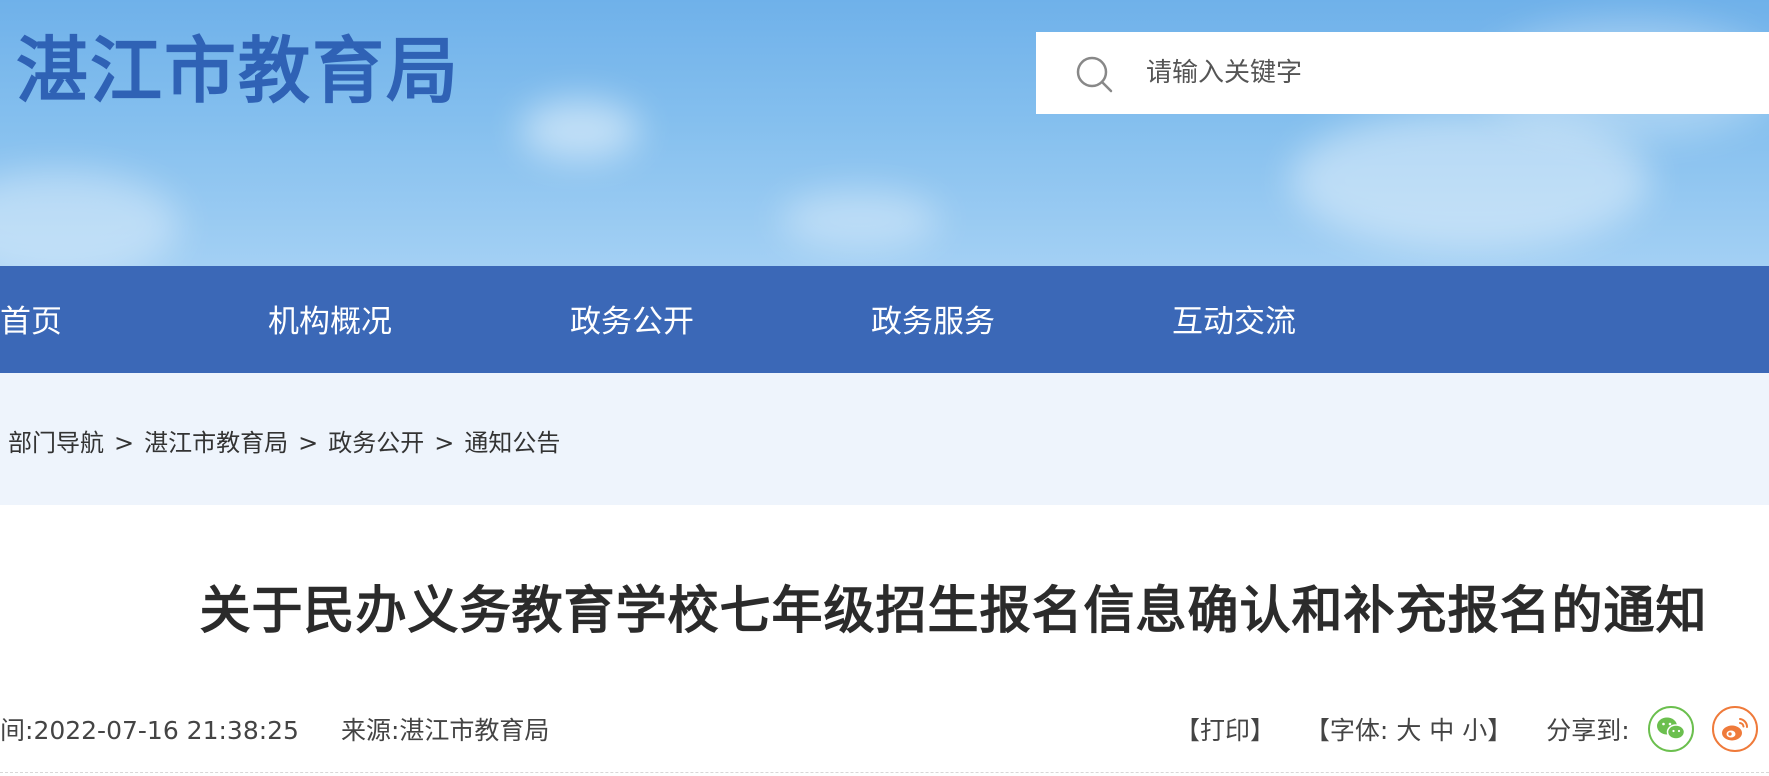 The image size is (1769, 776). I want to click on article-title: 关于民办义务教育学校七年级招生报名信息确认和补充报名的通知, so click(953, 611).